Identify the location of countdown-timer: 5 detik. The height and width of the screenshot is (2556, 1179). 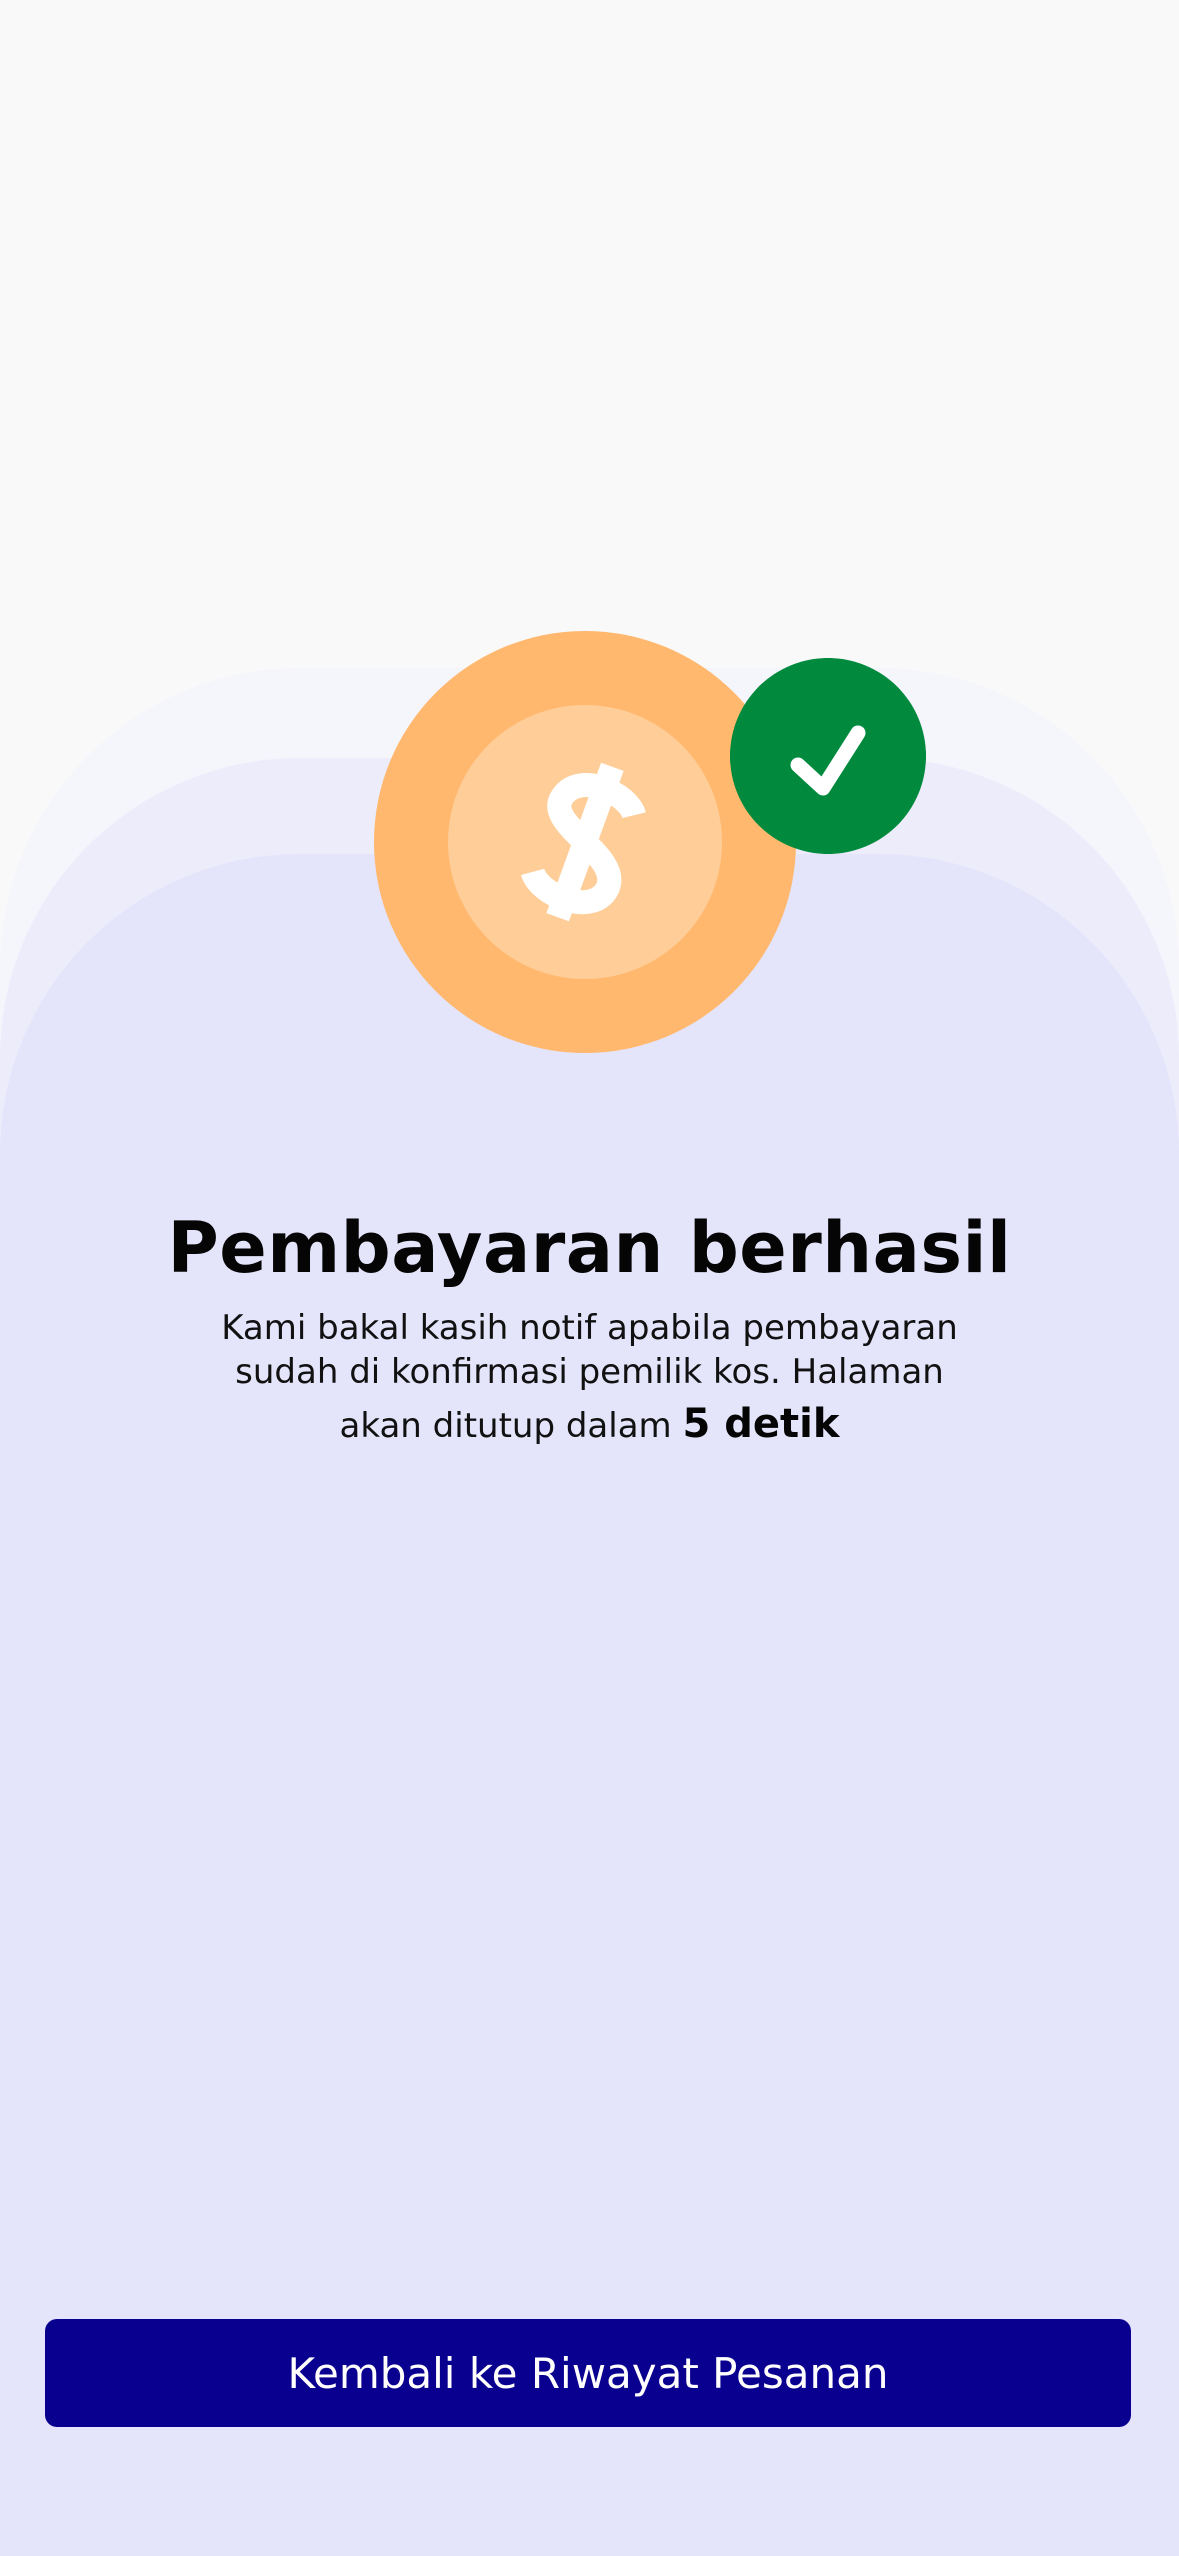
(761, 1424).